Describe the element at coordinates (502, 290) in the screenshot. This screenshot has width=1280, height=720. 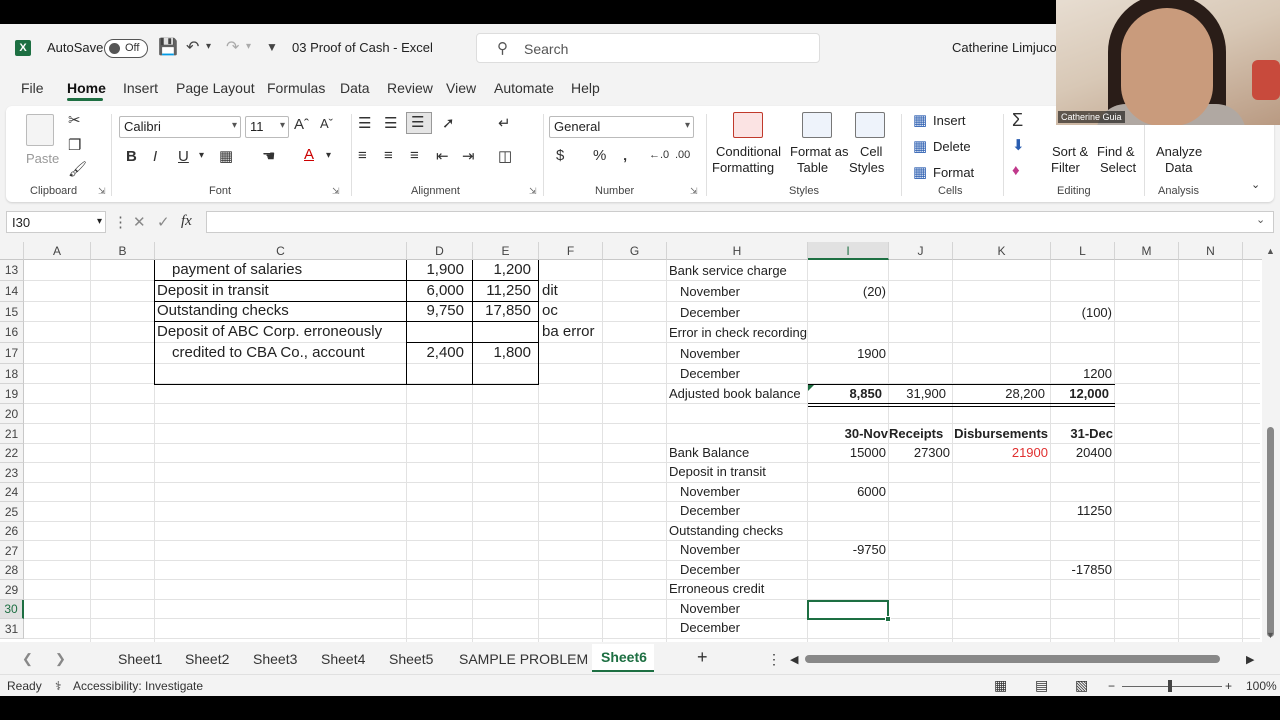
I see `cell-e14: 11,250` at that location.